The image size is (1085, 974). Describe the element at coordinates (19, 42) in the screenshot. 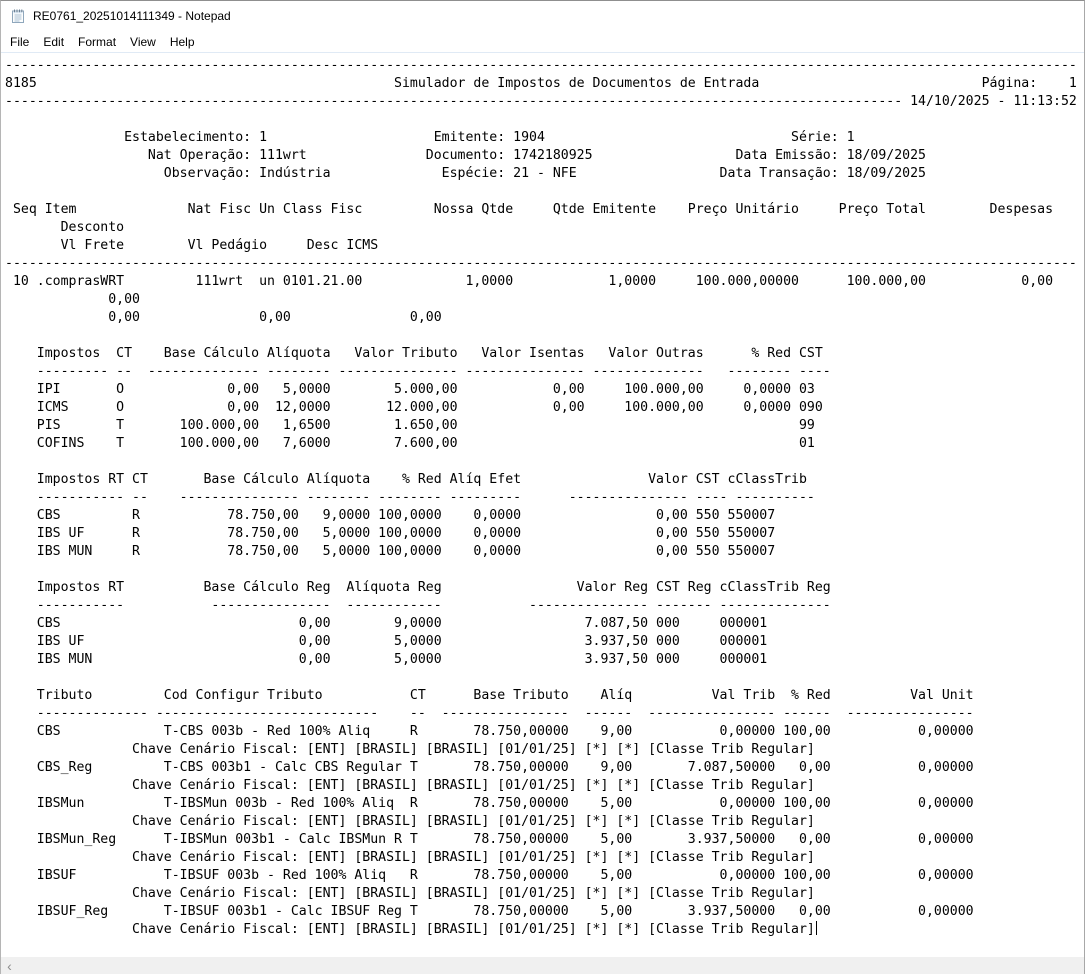

I see `menu-item-file: File` at that location.